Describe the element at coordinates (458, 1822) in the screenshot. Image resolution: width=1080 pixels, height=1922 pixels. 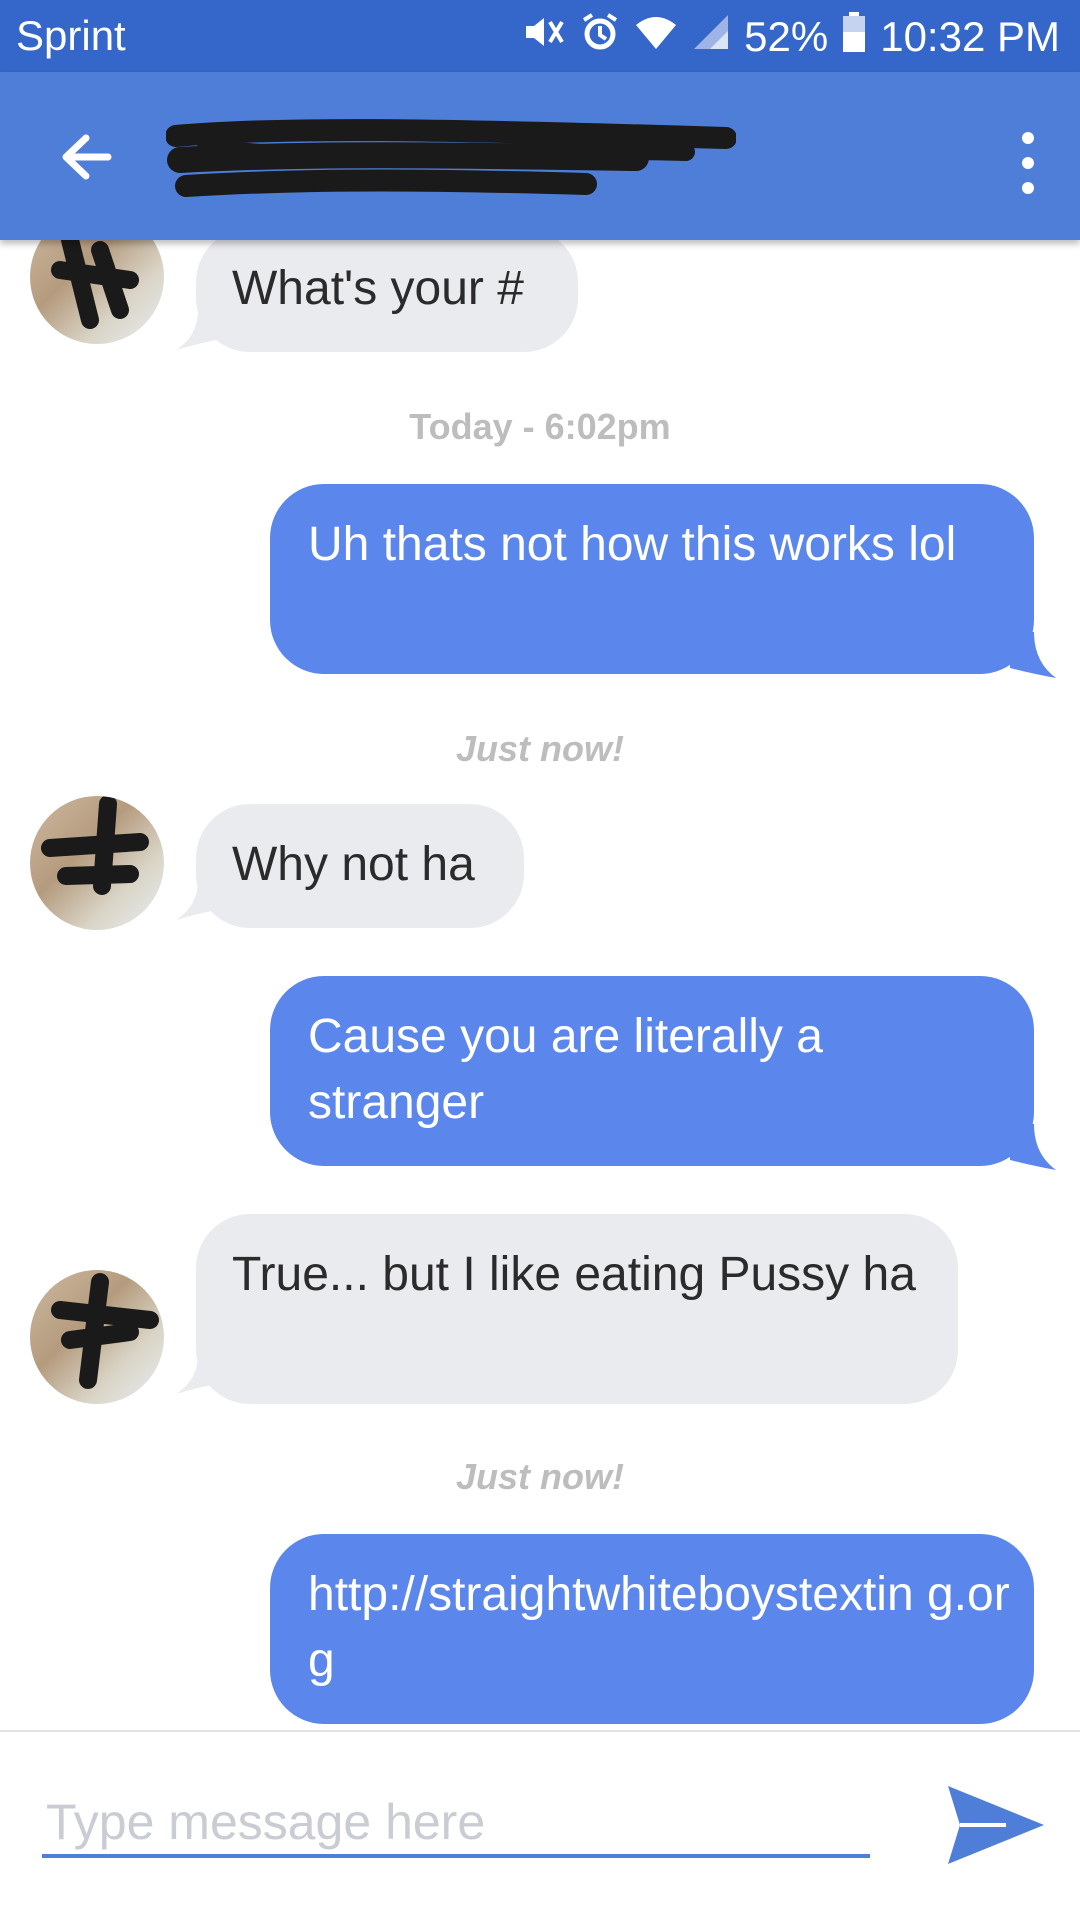
I see `message-input` at that location.